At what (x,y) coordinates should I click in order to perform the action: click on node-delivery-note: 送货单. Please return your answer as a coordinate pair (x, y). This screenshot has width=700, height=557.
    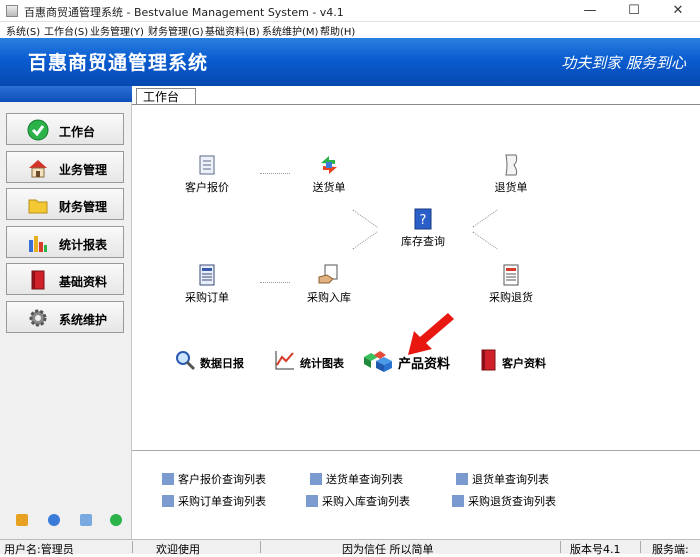
    Looking at the image, I should click on (329, 174).